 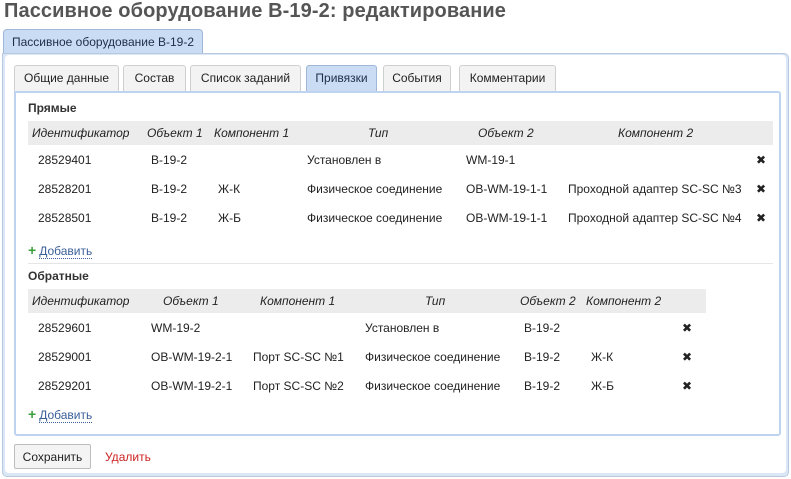 What do you see at coordinates (60, 414) in the screenshot?
I see `add-reverse-link: + Добавить` at bounding box center [60, 414].